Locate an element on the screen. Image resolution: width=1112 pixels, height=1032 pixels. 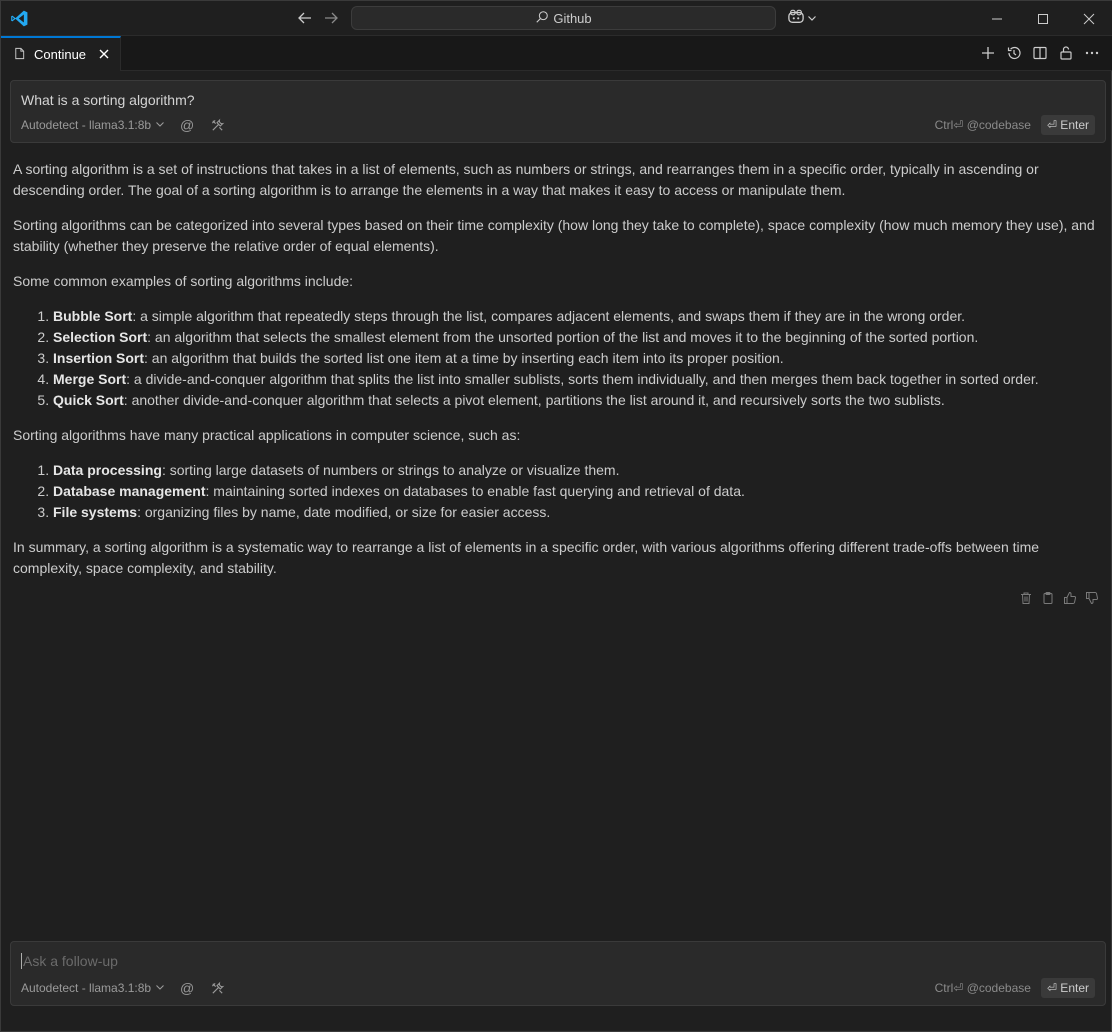
copilot-icon is located at coordinates (796, 18).